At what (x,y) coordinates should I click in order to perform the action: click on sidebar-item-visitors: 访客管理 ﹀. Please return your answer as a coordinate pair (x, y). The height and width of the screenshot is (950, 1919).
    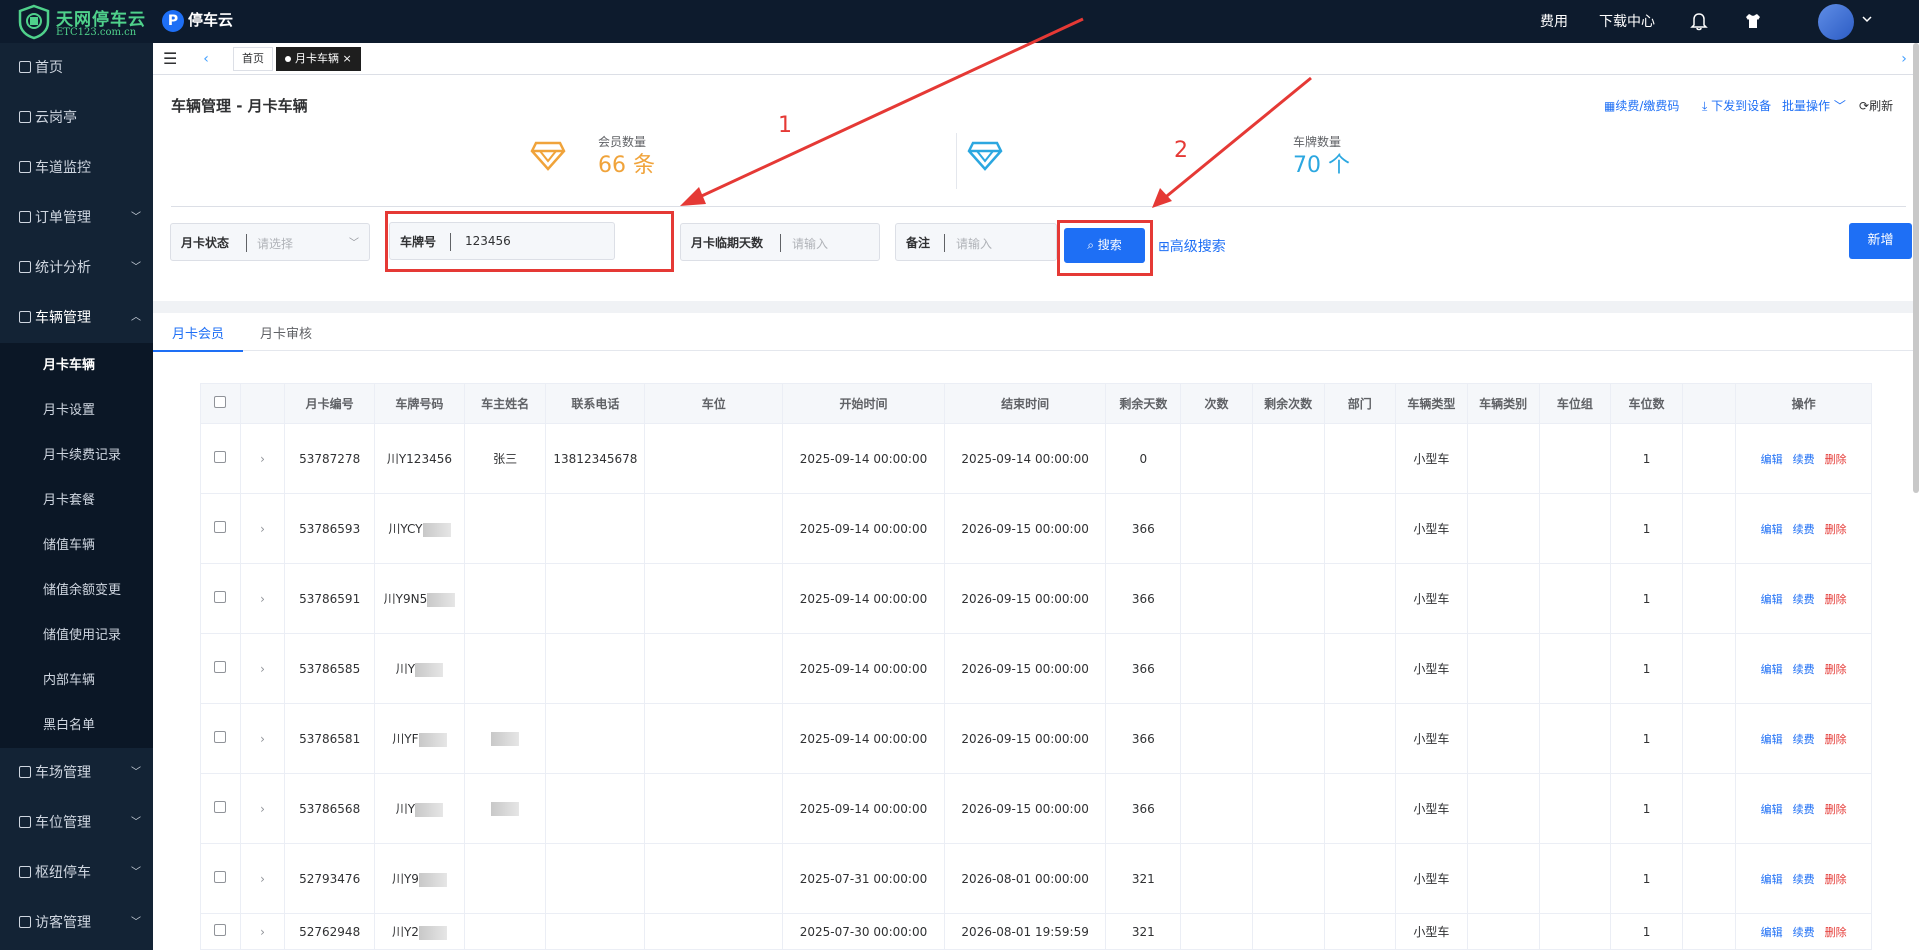
    Looking at the image, I should click on (76, 923).